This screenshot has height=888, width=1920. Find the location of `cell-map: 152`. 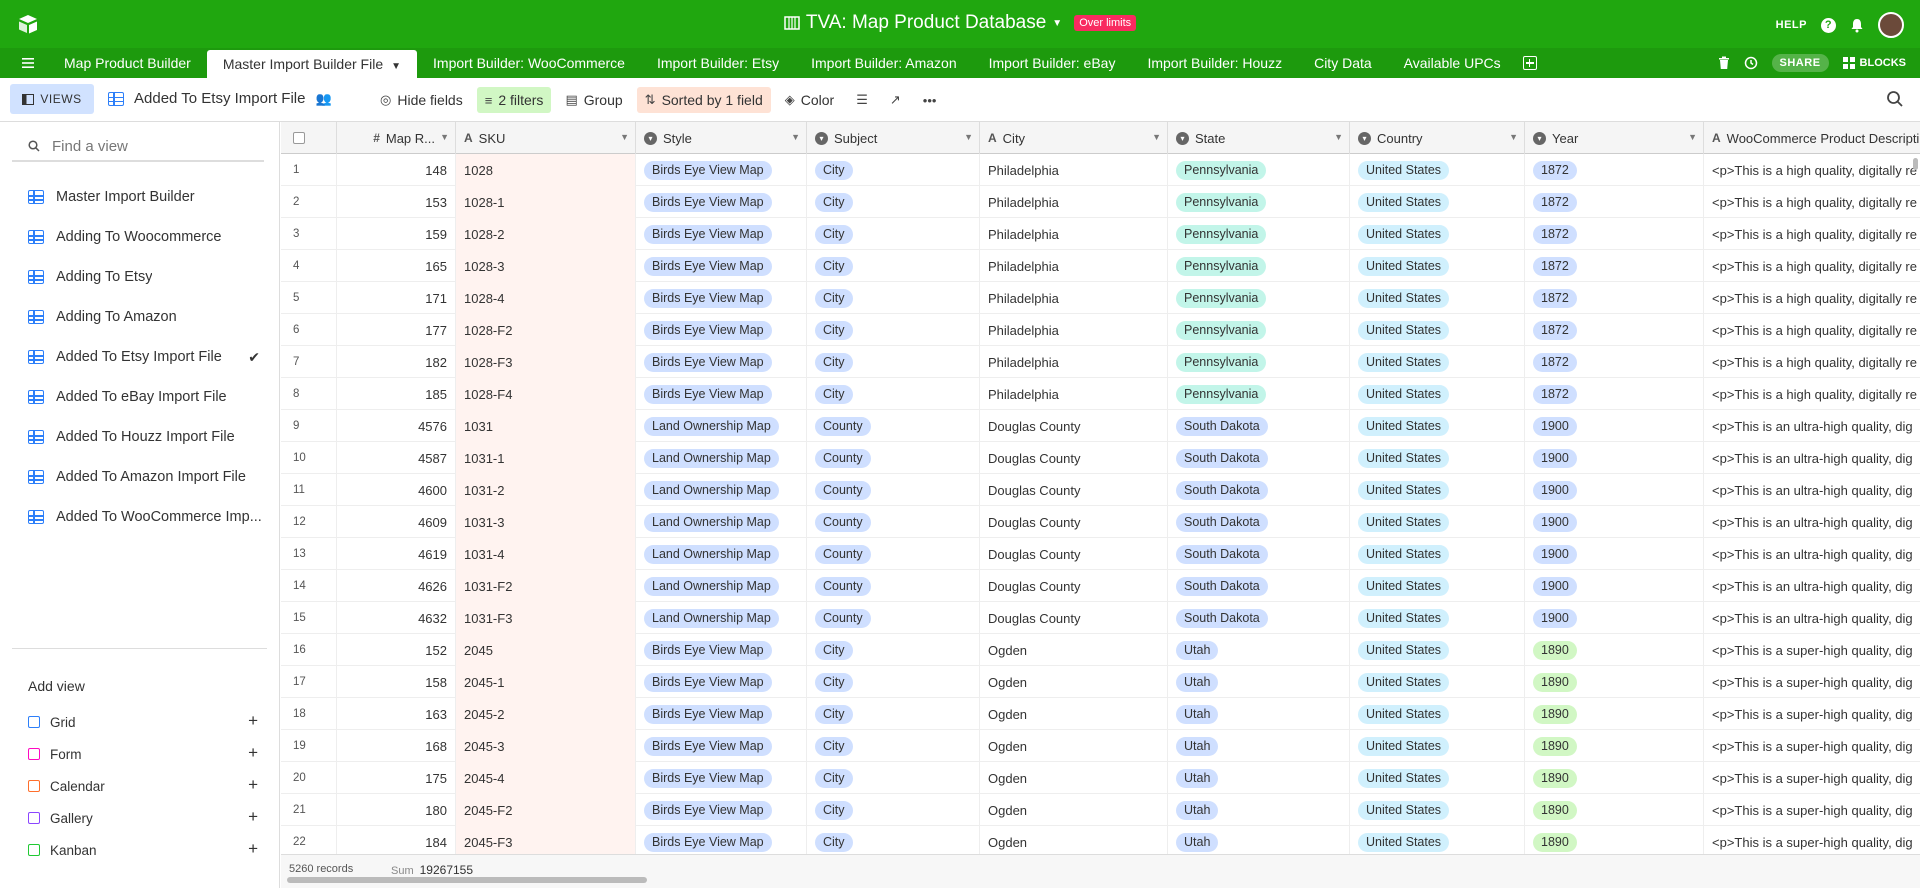

cell-map: 152 is located at coordinates (396, 650).